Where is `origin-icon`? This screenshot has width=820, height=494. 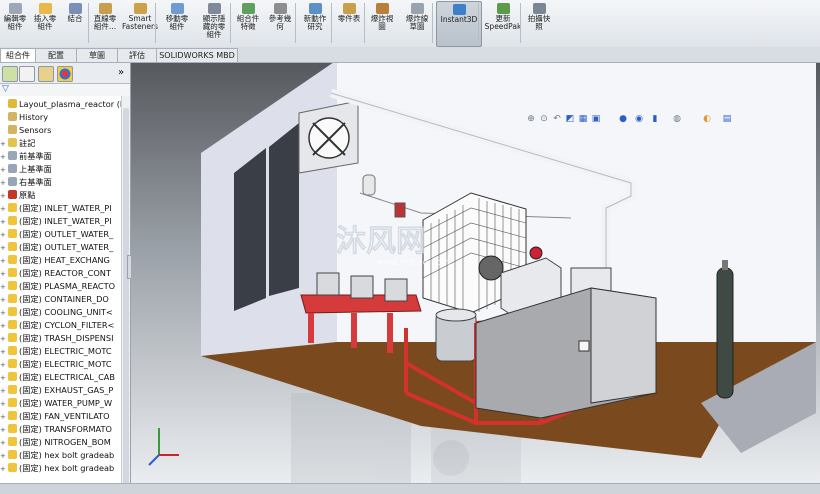 origin-icon is located at coordinates (12, 194).